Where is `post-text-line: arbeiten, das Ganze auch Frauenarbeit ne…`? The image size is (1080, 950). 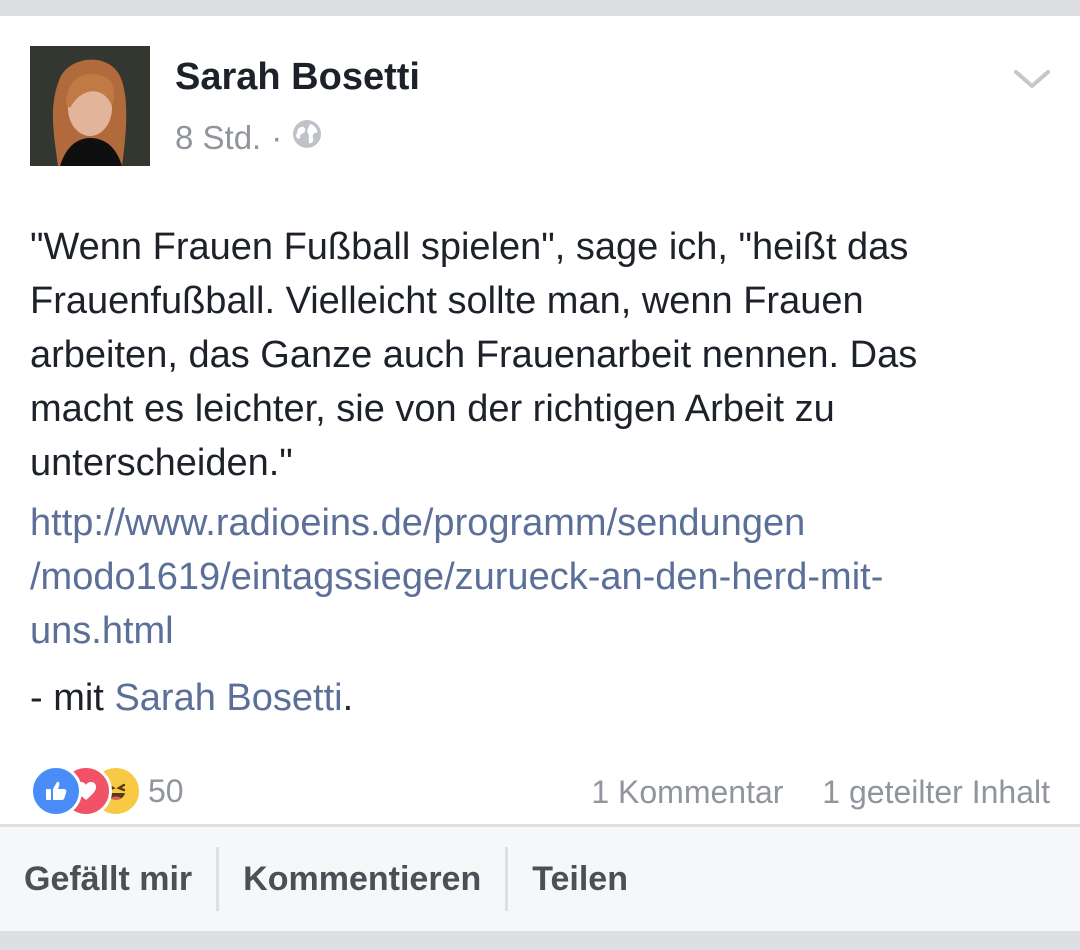 post-text-line: arbeiten, das Ganze auch Frauenarbeit ne… is located at coordinates (474, 355).